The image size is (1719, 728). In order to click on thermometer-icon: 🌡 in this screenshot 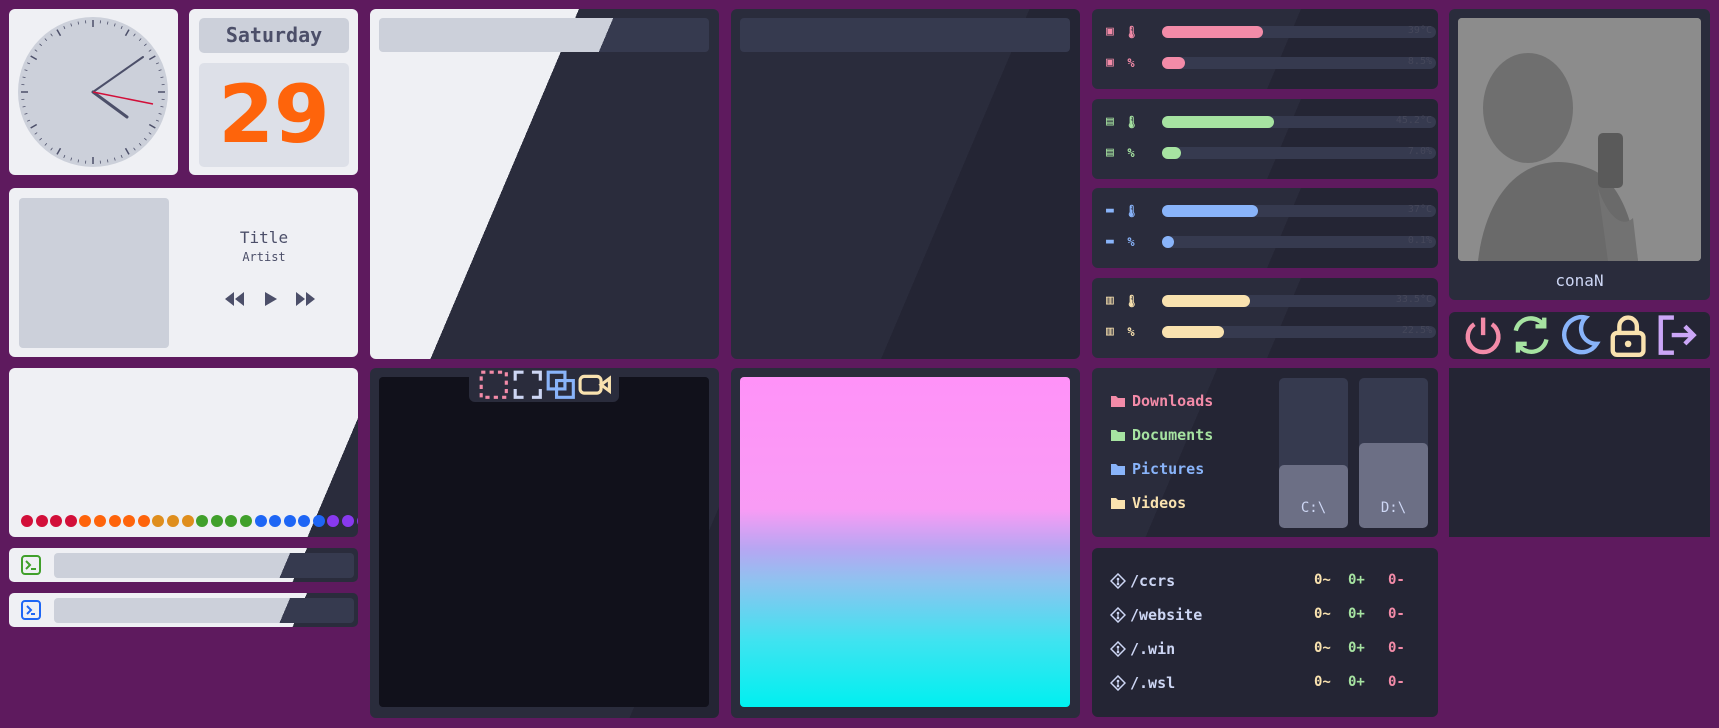, I will do `click(1132, 32)`.